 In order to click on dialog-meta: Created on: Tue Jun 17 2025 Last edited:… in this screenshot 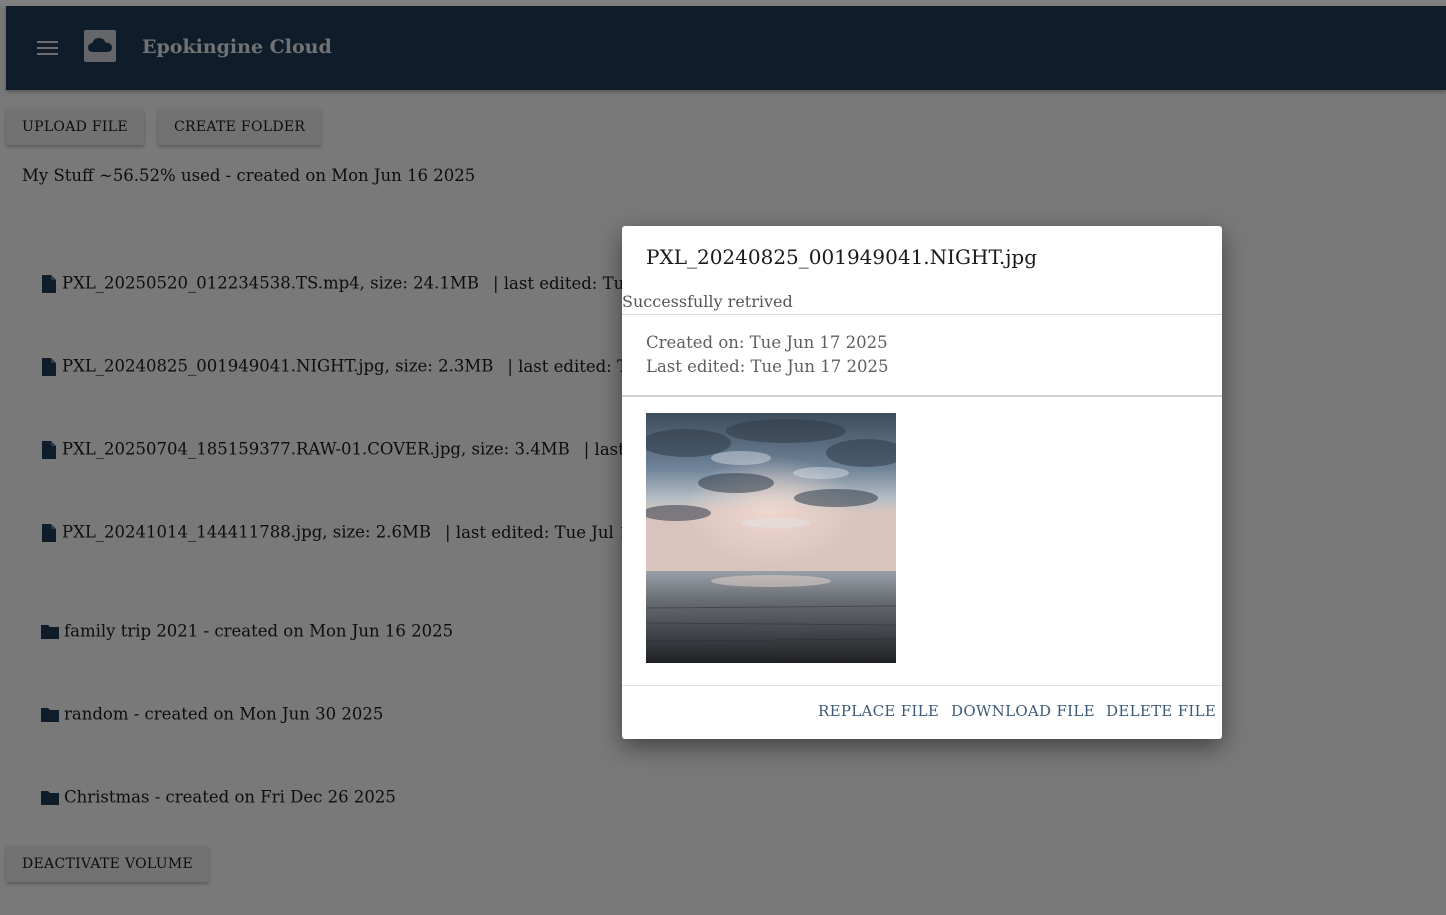, I will do `click(767, 355)`.